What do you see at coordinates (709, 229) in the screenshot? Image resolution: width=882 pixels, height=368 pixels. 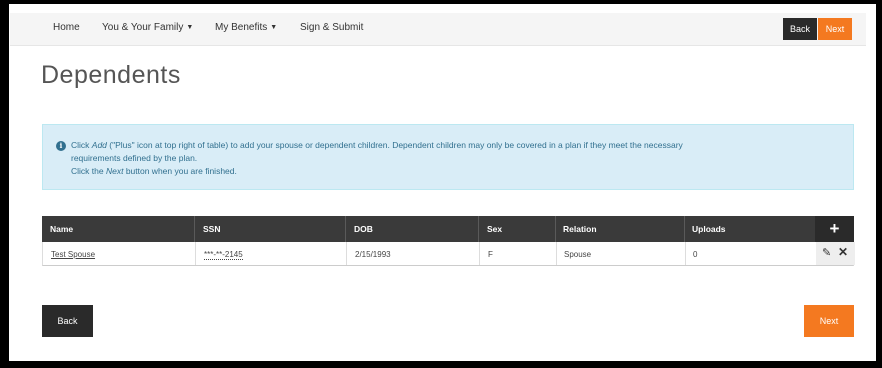 I see `header-uploads: Uploads` at bounding box center [709, 229].